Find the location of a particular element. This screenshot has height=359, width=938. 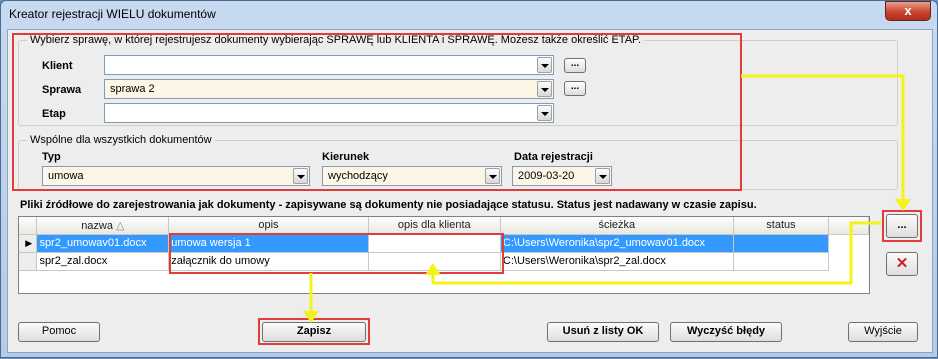

cell-sciezka: C:\Users\Weronika\spr2_umowav01.docx is located at coordinates (617, 243).